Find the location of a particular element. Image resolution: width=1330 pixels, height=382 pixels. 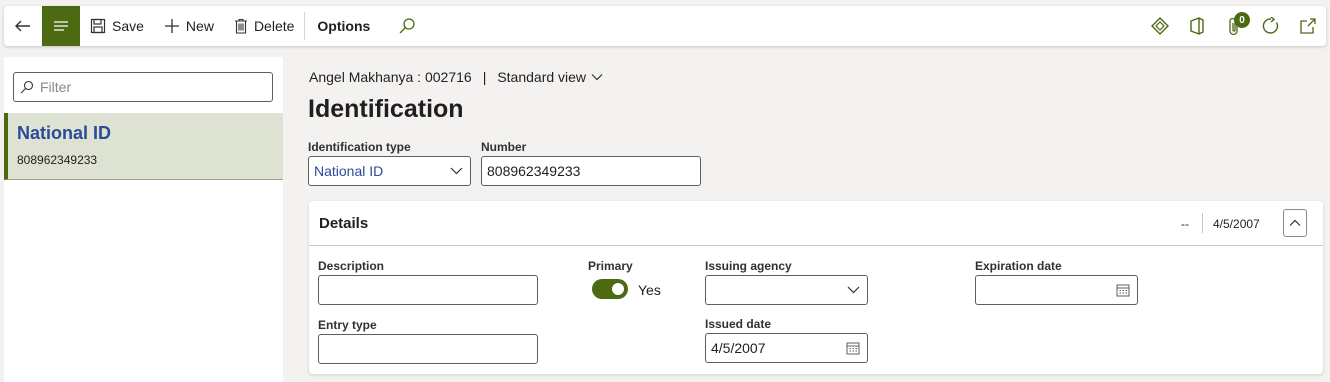

back-button is located at coordinates (23, 26).